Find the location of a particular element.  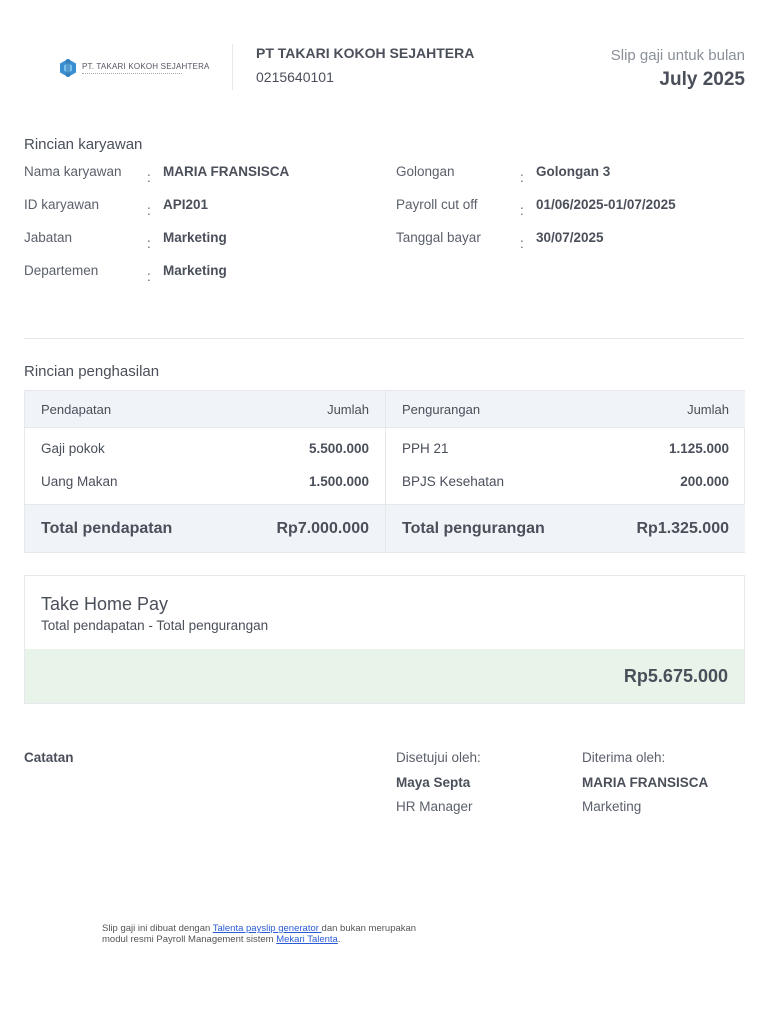

total-label: Total pengurangan is located at coordinates (473, 528).